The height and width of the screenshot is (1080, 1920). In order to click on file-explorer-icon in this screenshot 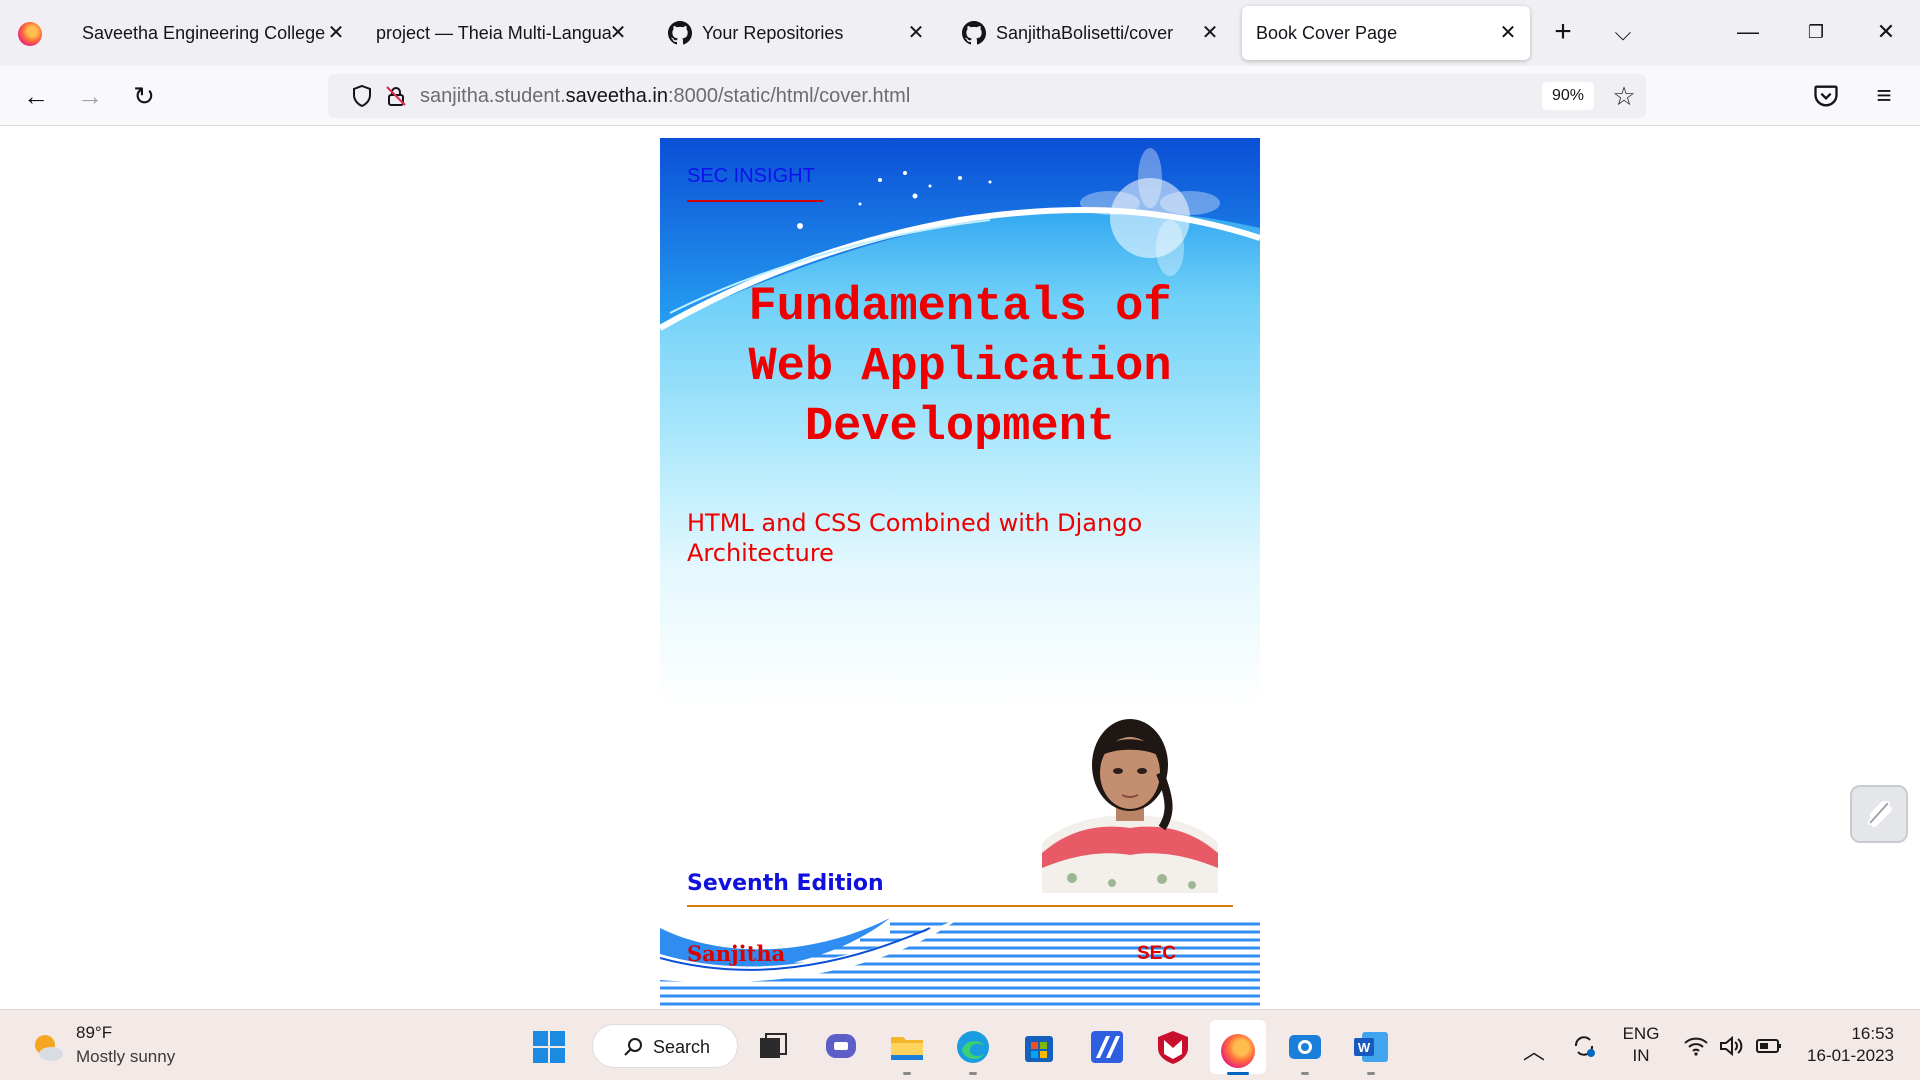, I will do `click(907, 1047)`.